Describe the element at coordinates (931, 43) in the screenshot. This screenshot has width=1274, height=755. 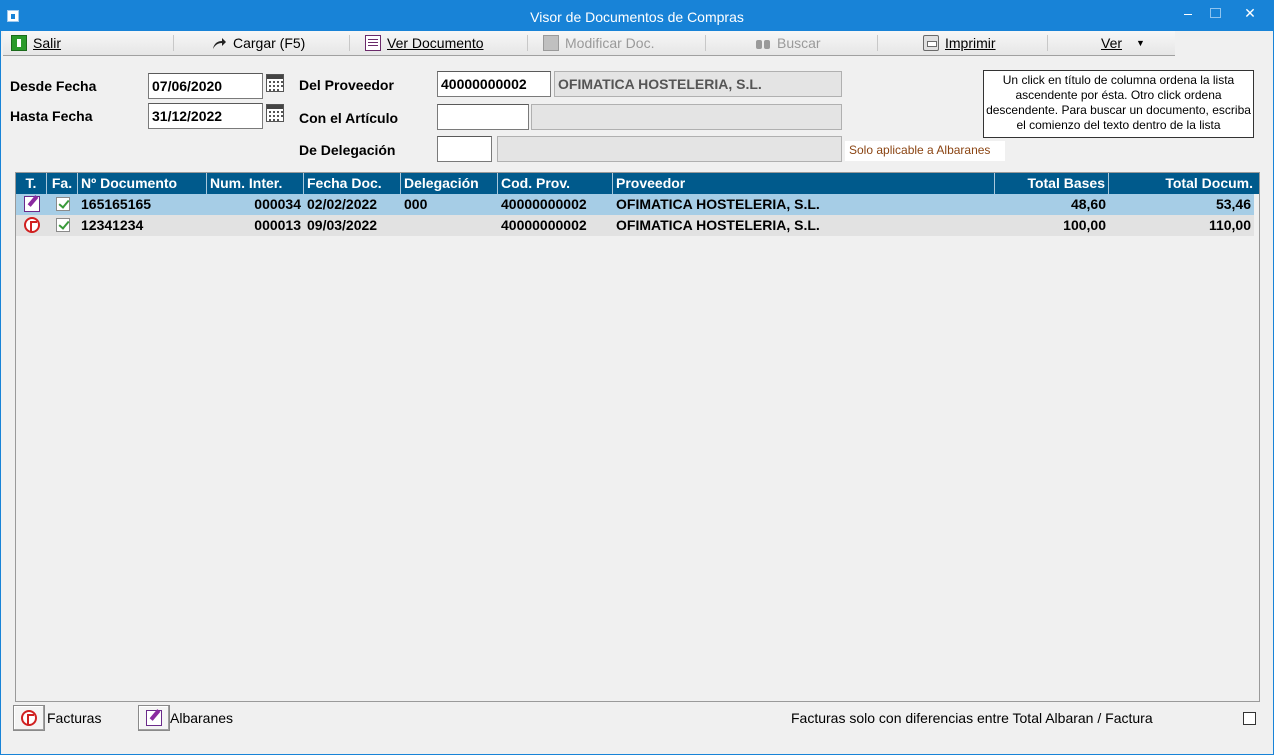
I see `printer-icon` at that location.